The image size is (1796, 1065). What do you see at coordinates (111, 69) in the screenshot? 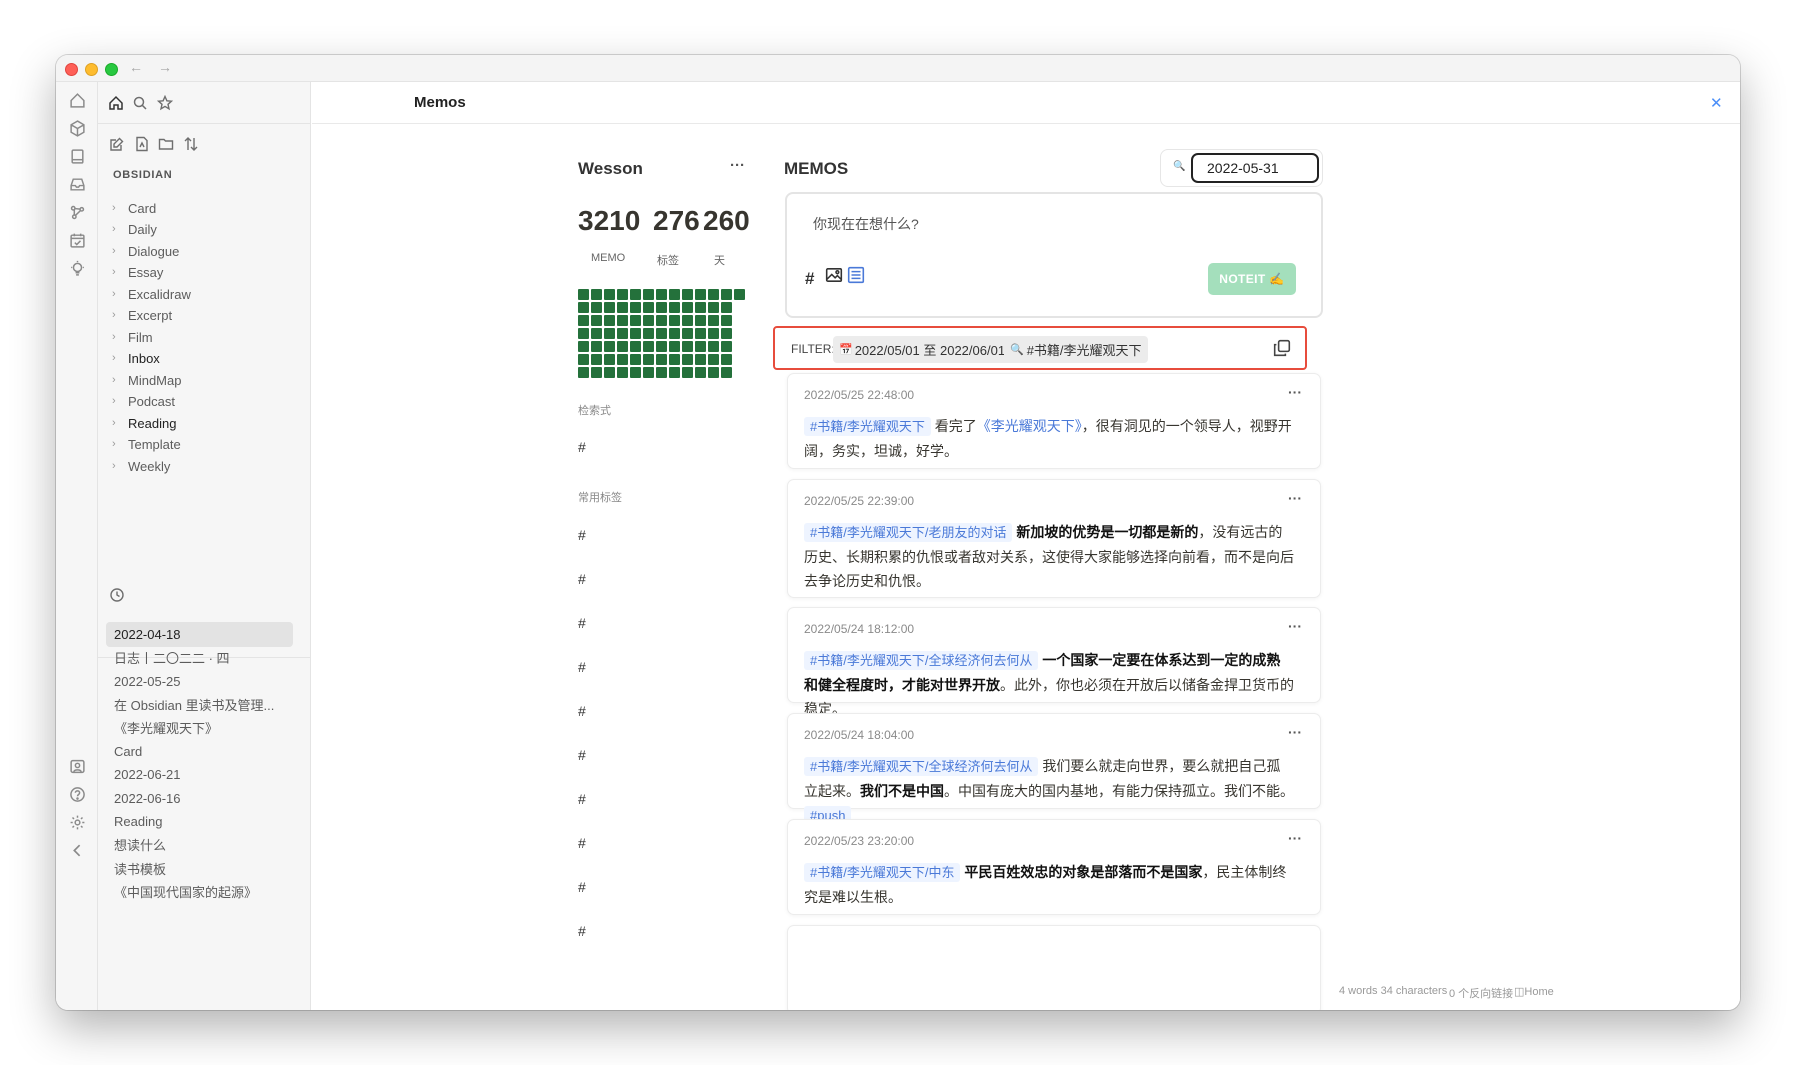
I see `zoom-window-button` at bounding box center [111, 69].